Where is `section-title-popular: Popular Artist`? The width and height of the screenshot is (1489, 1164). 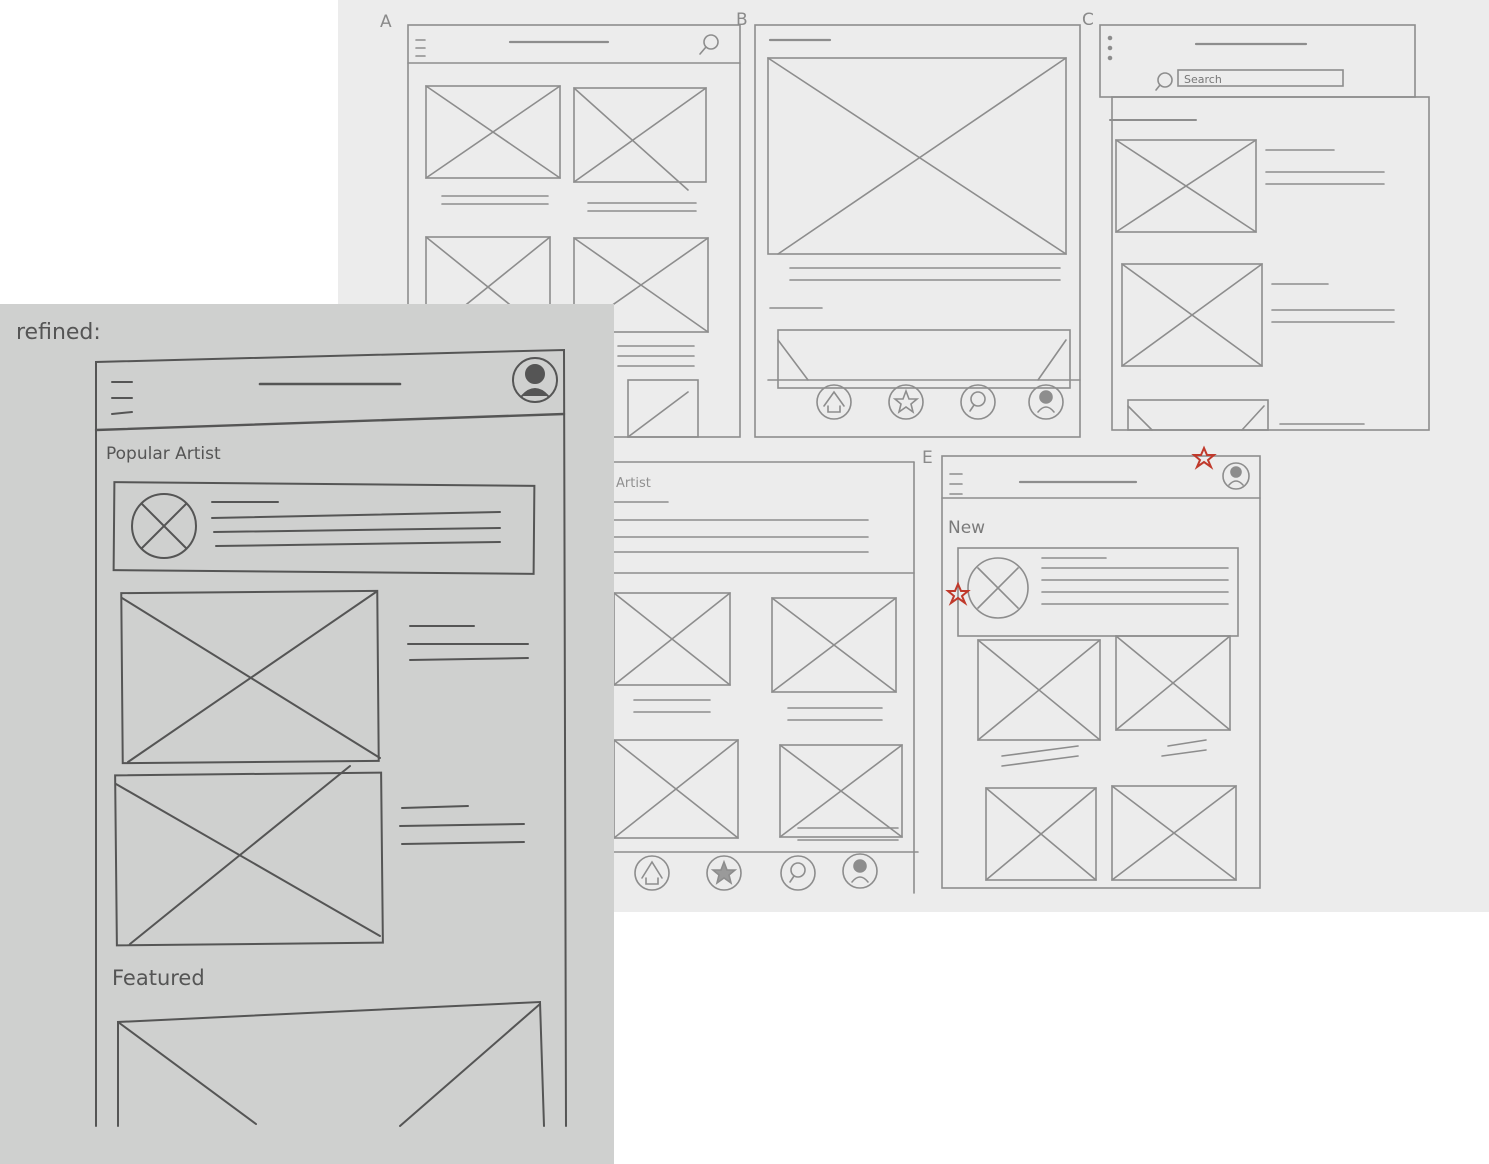
section-title-popular: Popular Artist is located at coordinates (163, 454).